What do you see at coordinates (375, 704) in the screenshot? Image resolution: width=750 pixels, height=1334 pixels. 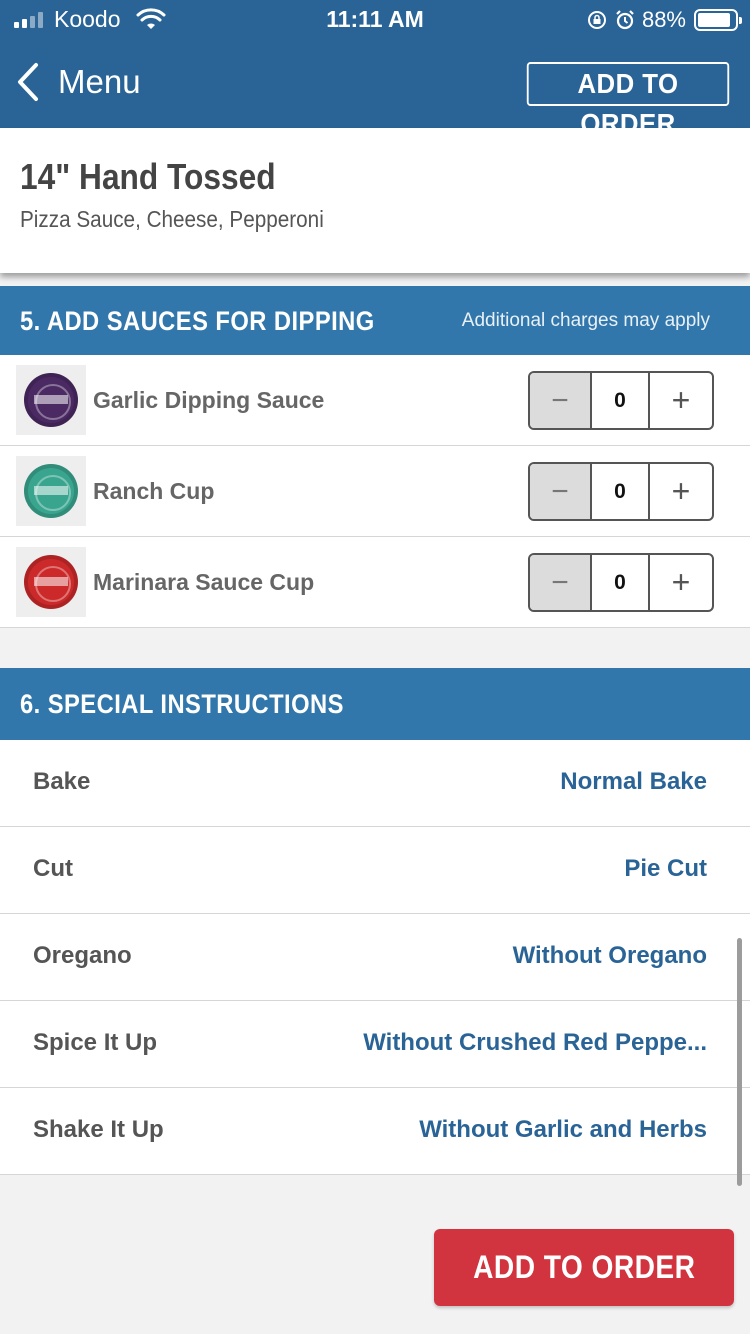 I see `instructions-section-header: 6. SPECIAL INSTRUCTIONS` at bounding box center [375, 704].